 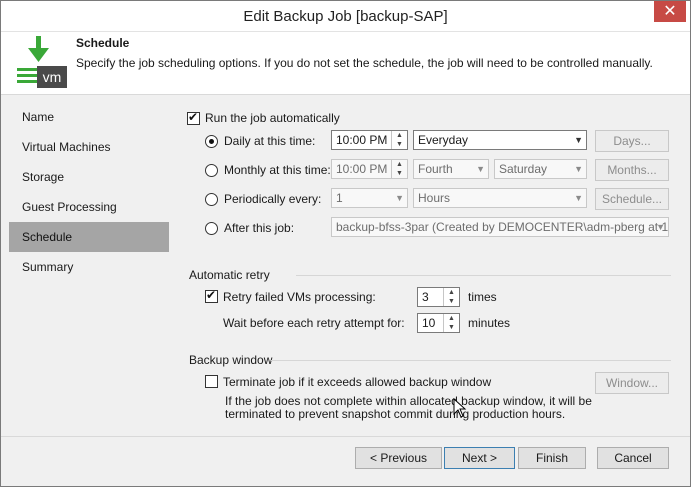 What do you see at coordinates (398, 458) in the screenshot?
I see `previous-button: < Previous` at bounding box center [398, 458].